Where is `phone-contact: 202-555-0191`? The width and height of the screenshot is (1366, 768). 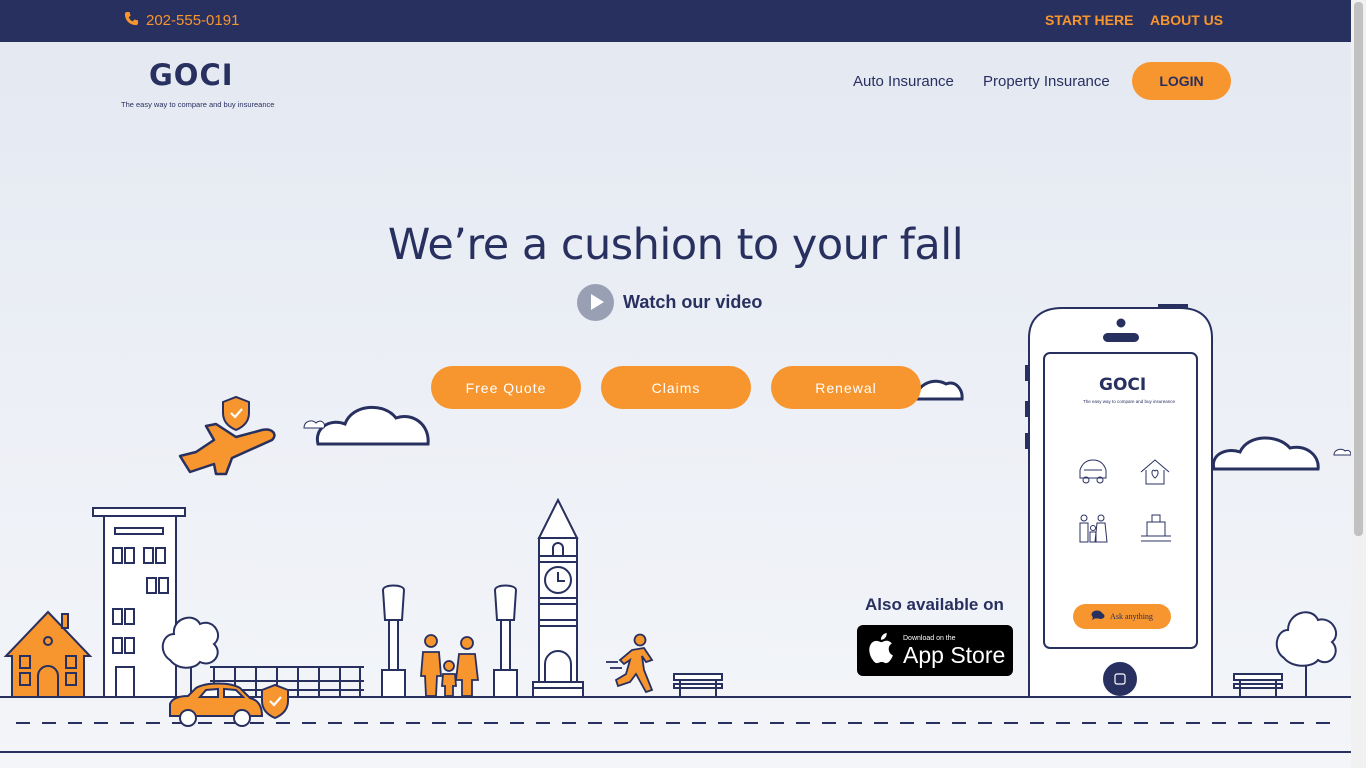 phone-contact: 202-555-0191 is located at coordinates (181, 20).